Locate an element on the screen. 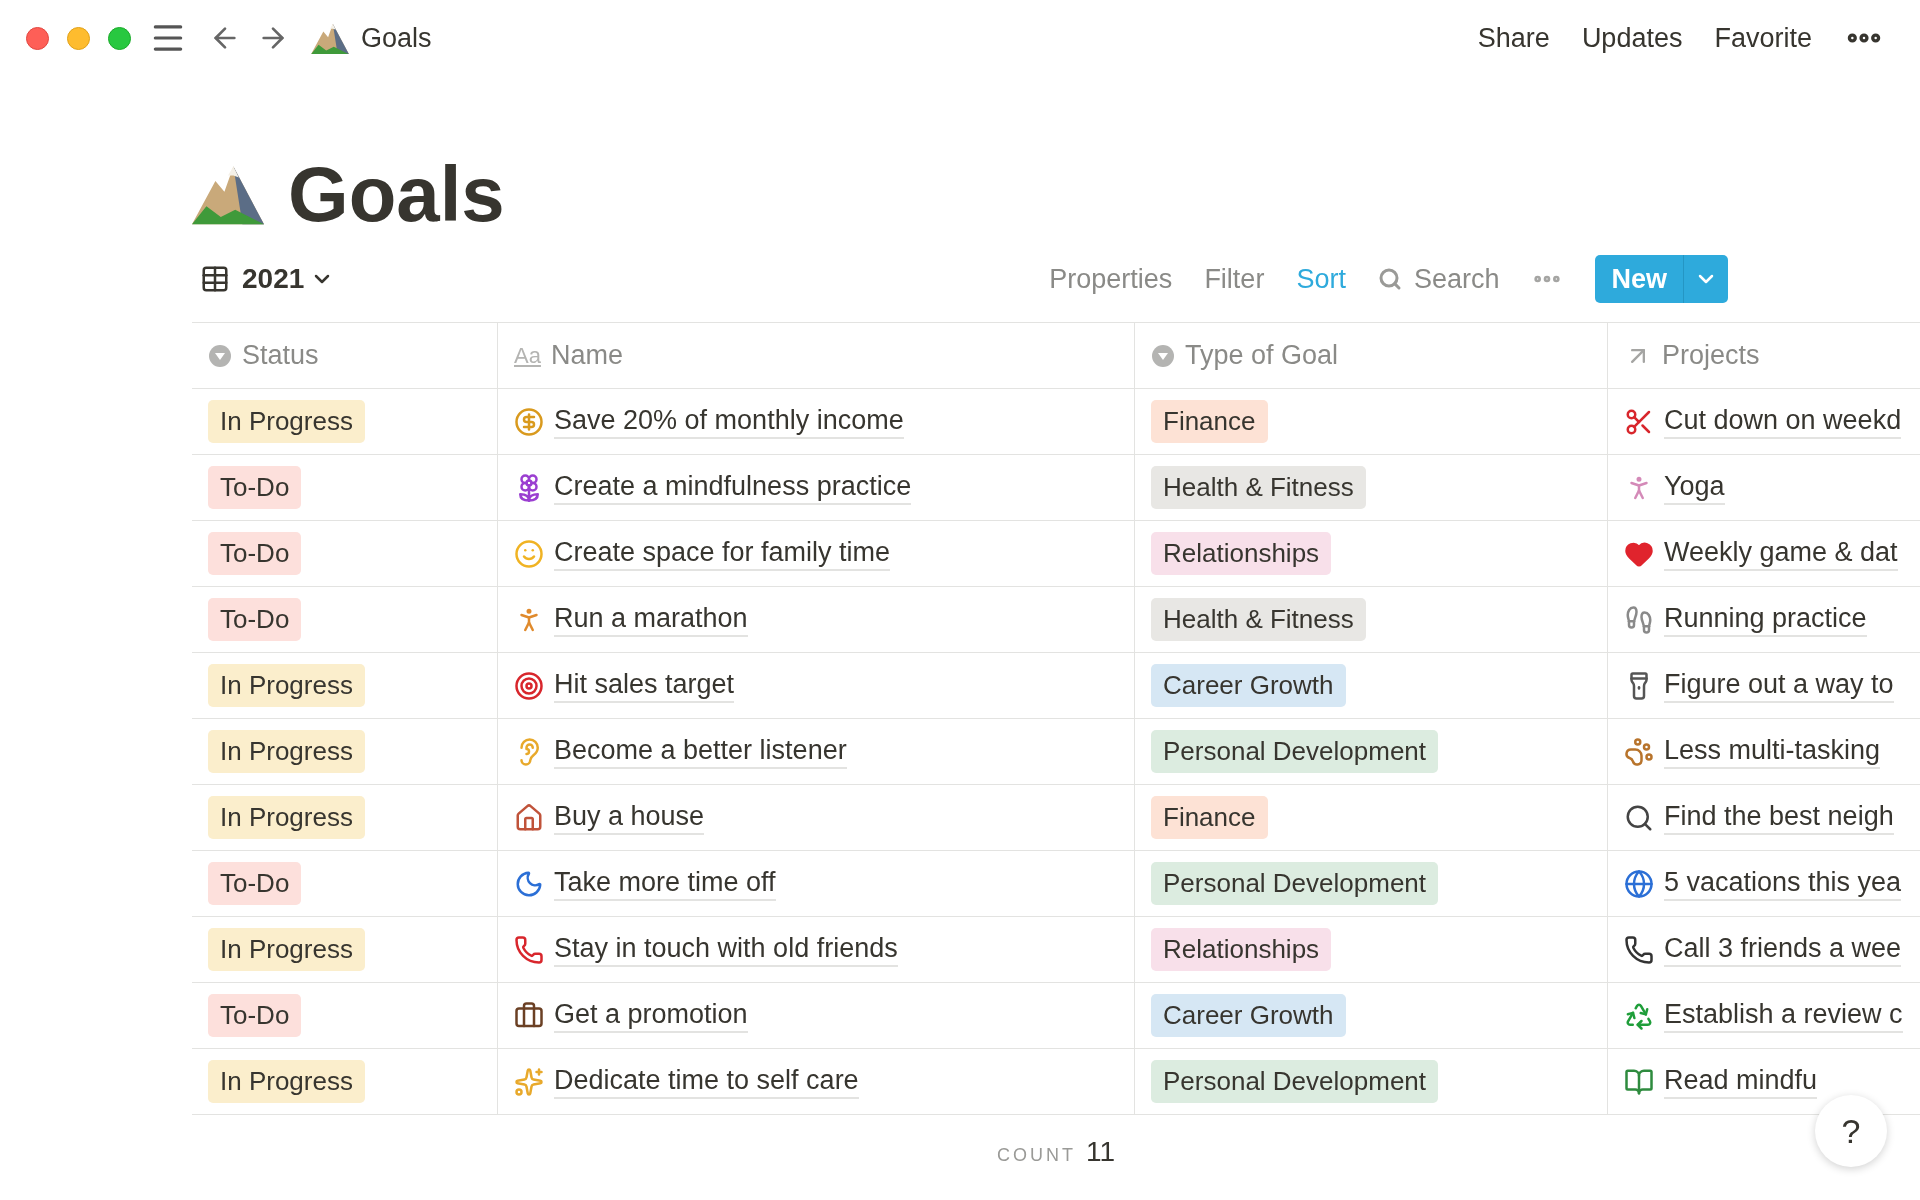  goal-name-link: Run a marathon is located at coordinates (651, 619).